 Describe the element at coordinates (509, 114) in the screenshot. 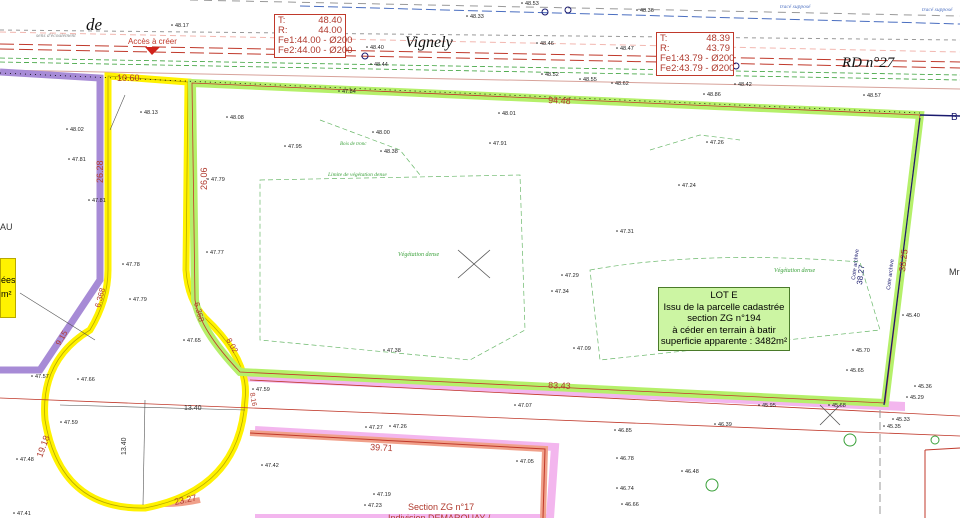

I see `spot-height-label: 48.01` at that location.